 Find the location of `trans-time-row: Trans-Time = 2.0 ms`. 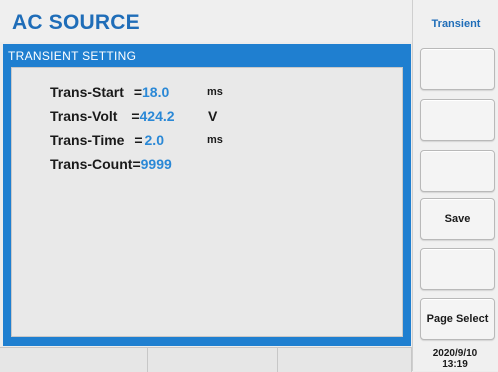

trans-time-row: Trans-Time = 2.0 ms is located at coordinates (136, 142).